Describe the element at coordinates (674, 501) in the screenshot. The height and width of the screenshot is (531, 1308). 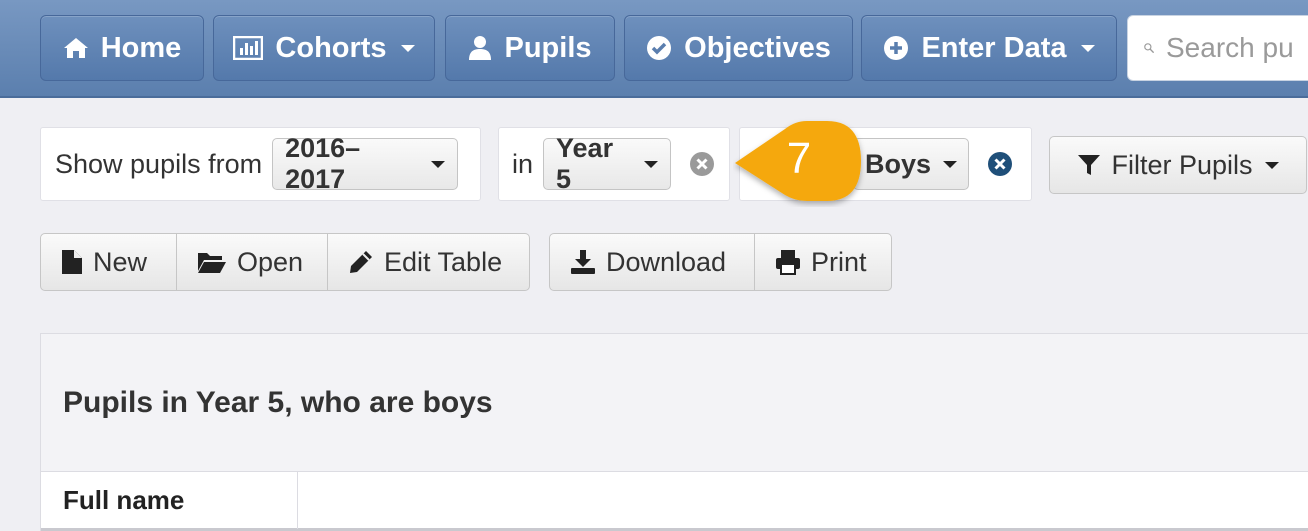
I see `table-header-row: Full name` at that location.